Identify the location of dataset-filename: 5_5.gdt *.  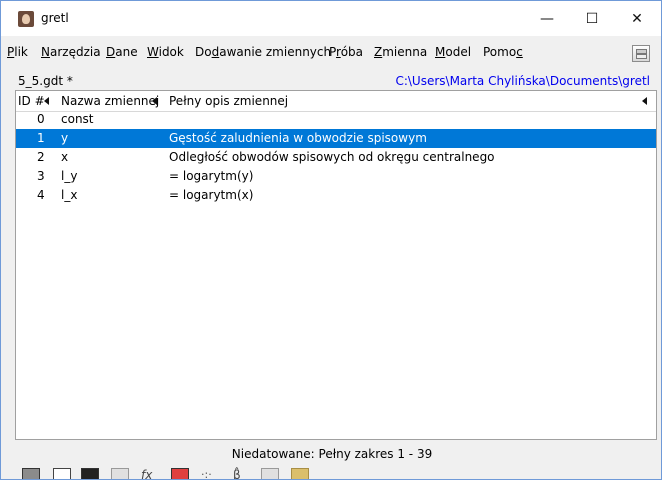
(45, 81).